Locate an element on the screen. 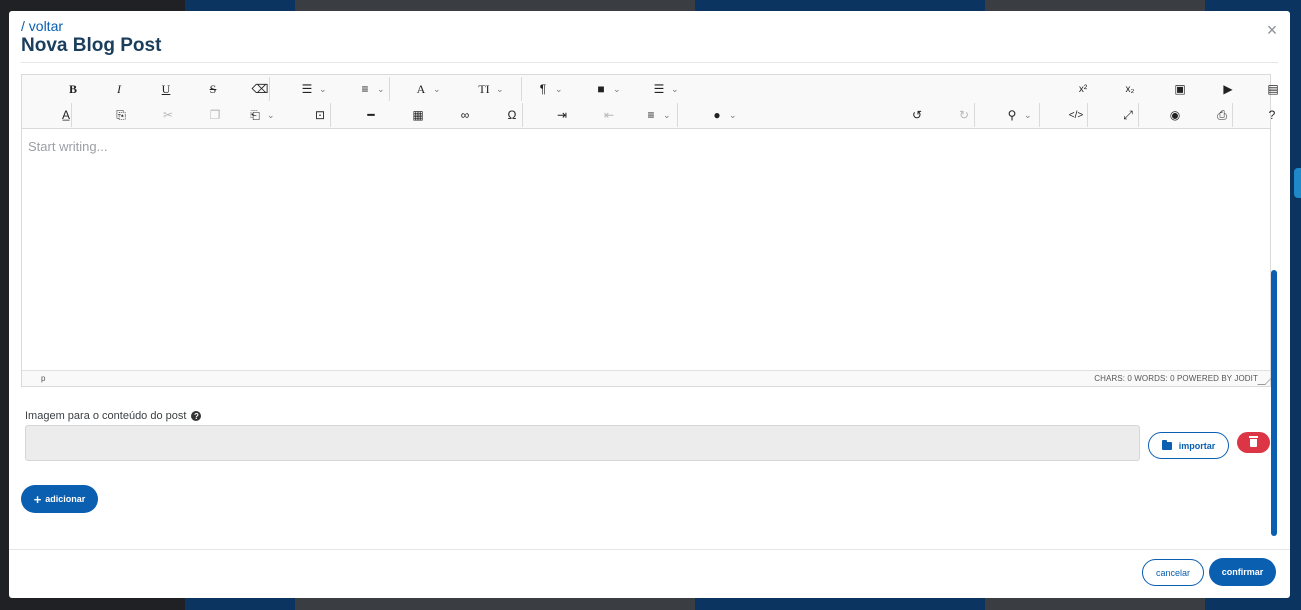  redo-button: ↻ is located at coordinates (964, 115).